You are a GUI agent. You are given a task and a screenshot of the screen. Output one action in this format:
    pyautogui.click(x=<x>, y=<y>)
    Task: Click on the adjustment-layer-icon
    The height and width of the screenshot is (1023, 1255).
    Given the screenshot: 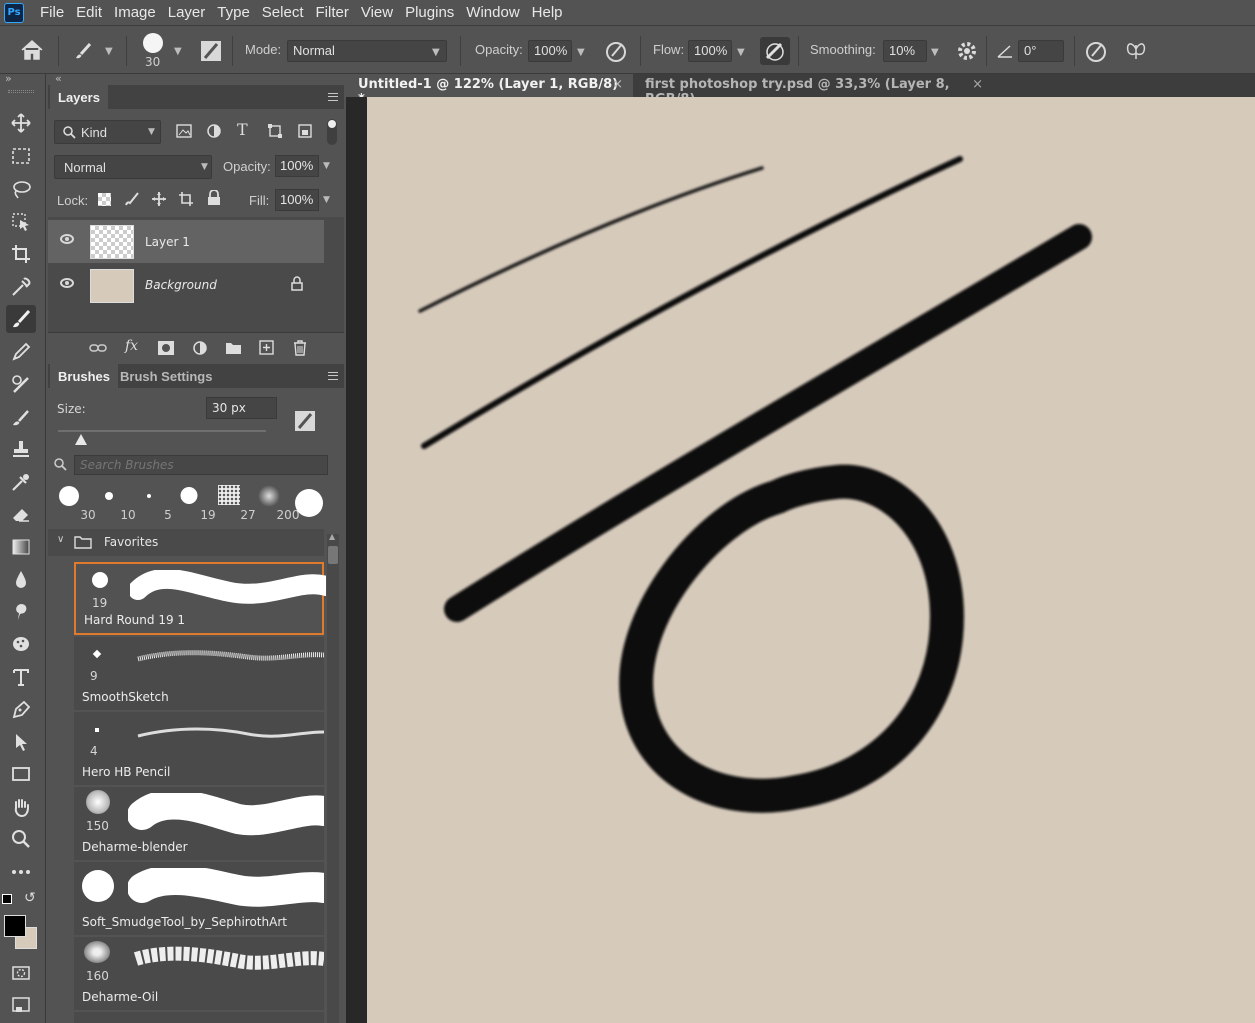 What is the action you would take?
    pyautogui.click(x=200, y=348)
    